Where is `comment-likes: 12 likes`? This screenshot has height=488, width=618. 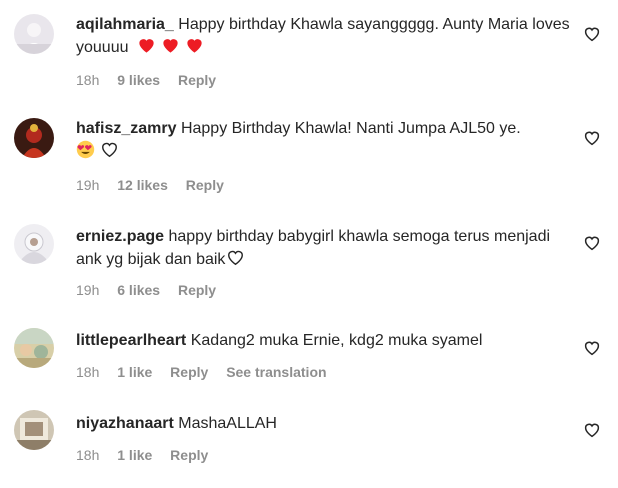
comment-likes: 12 likes is located at coordinates (142, 185).